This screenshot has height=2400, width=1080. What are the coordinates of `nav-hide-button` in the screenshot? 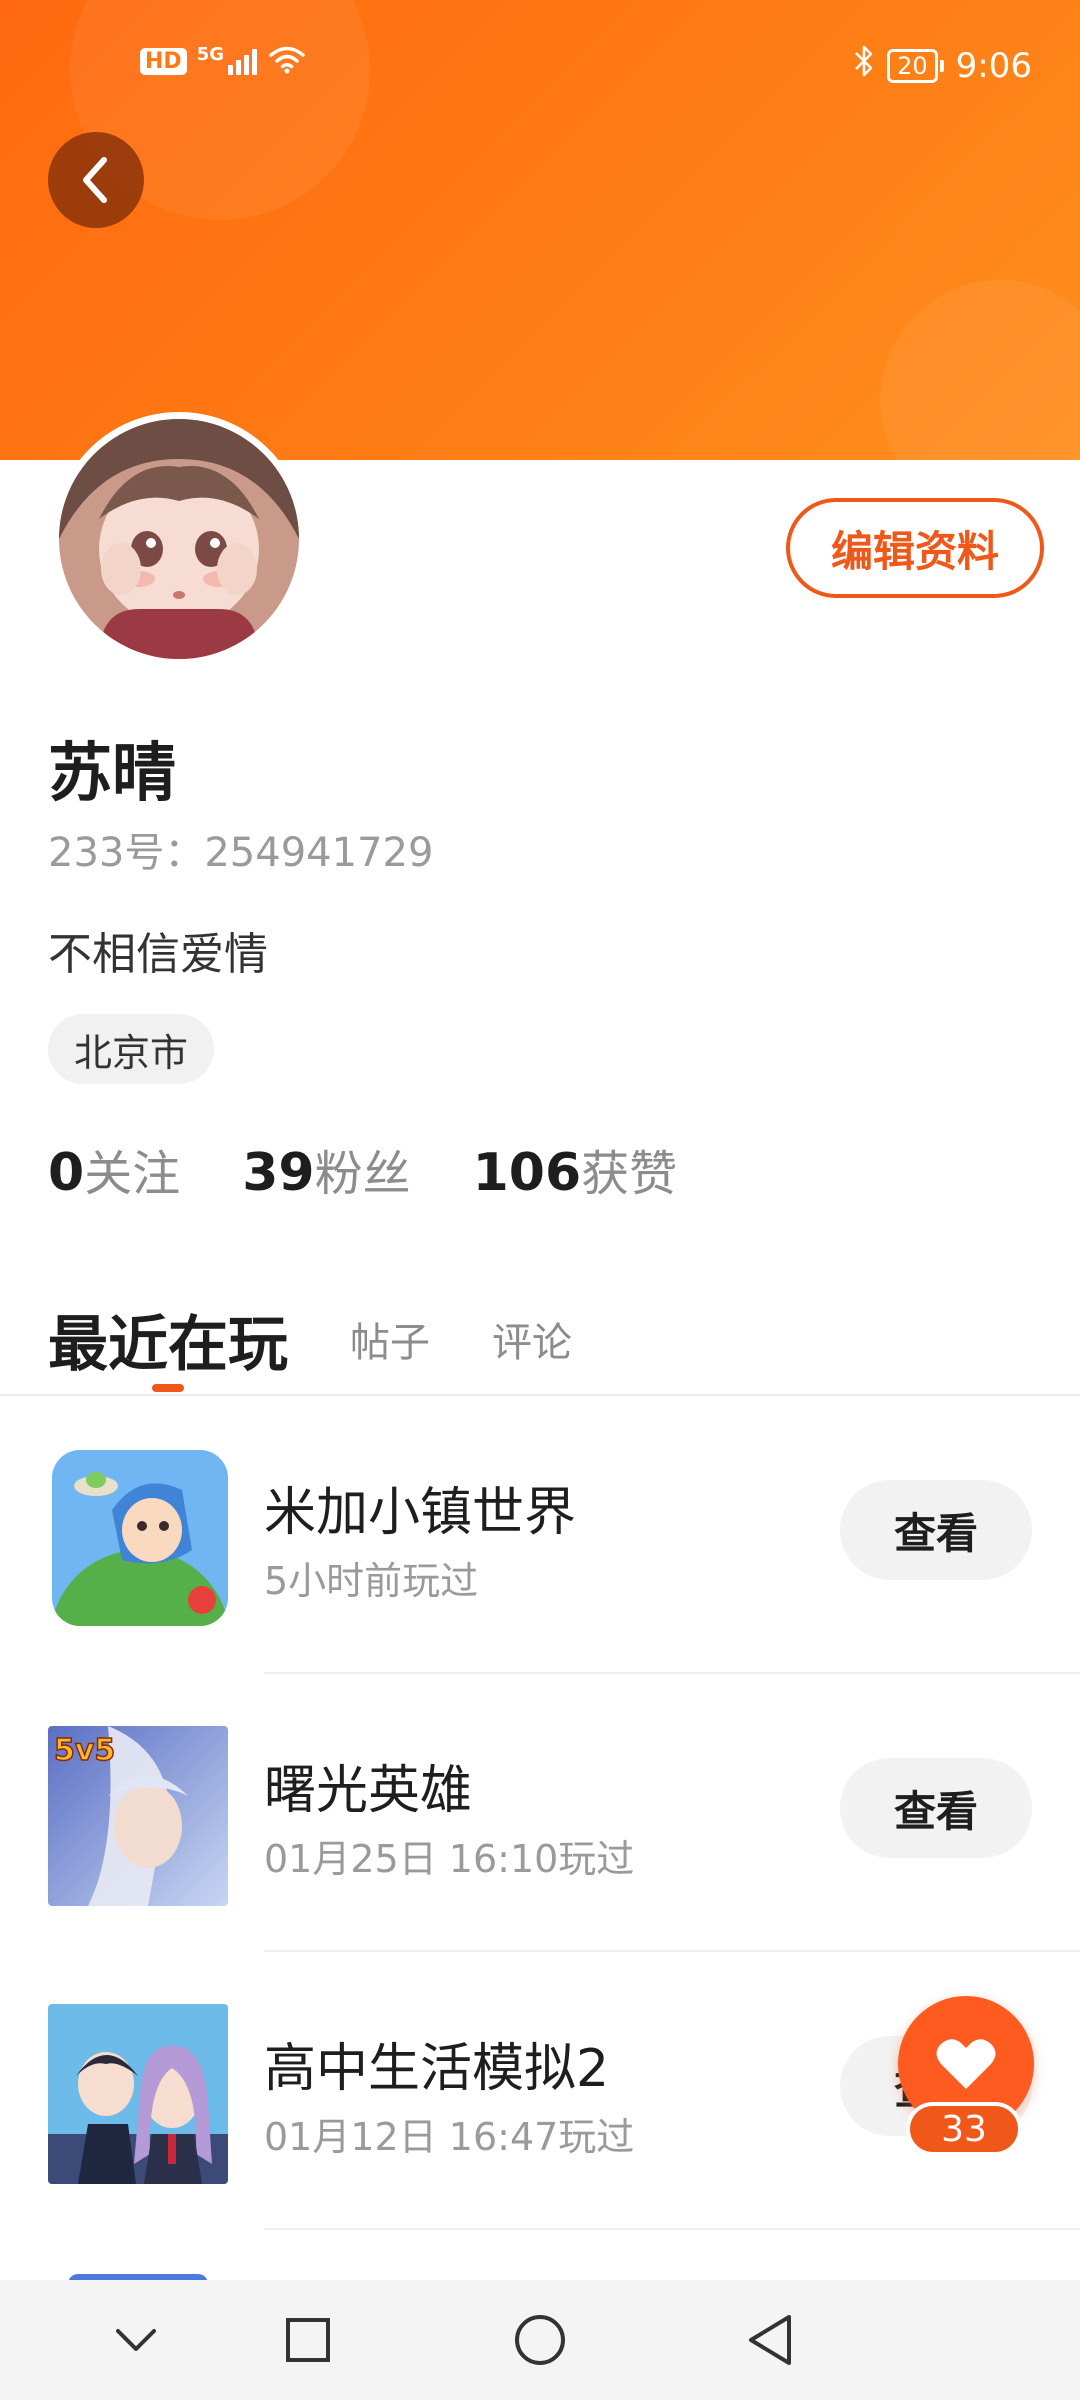 It's located at (136, 2340).